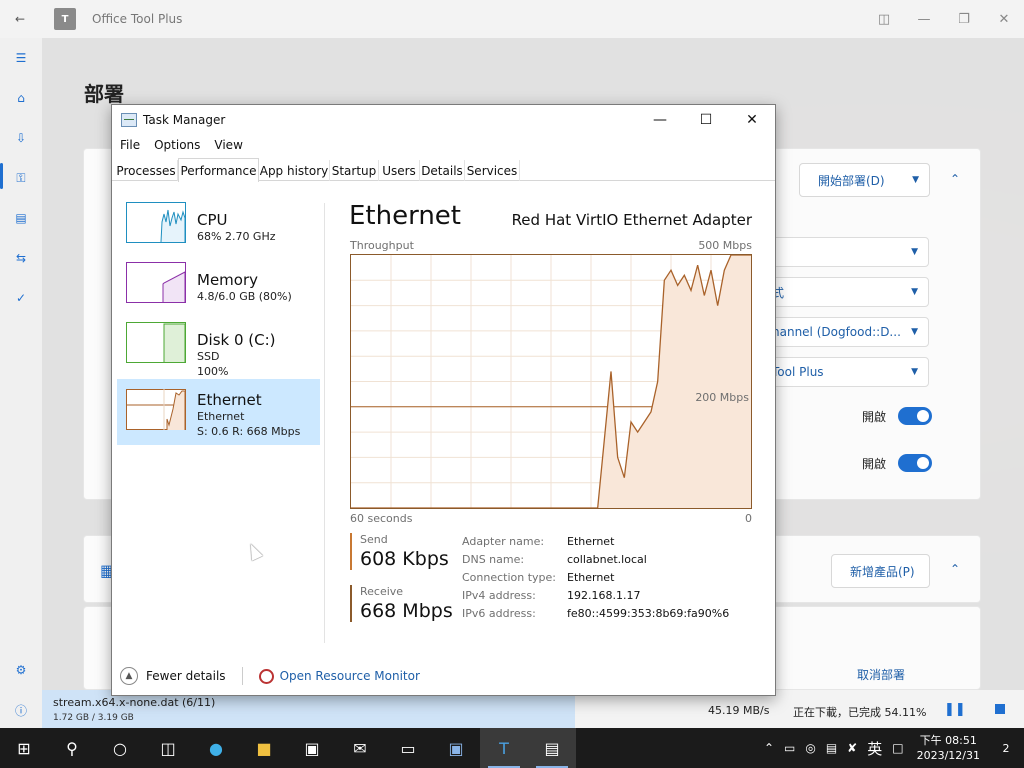 The width and height of the screenshot is (1024, 768). I want to click on network-icon: ▤, so click(831, 748).